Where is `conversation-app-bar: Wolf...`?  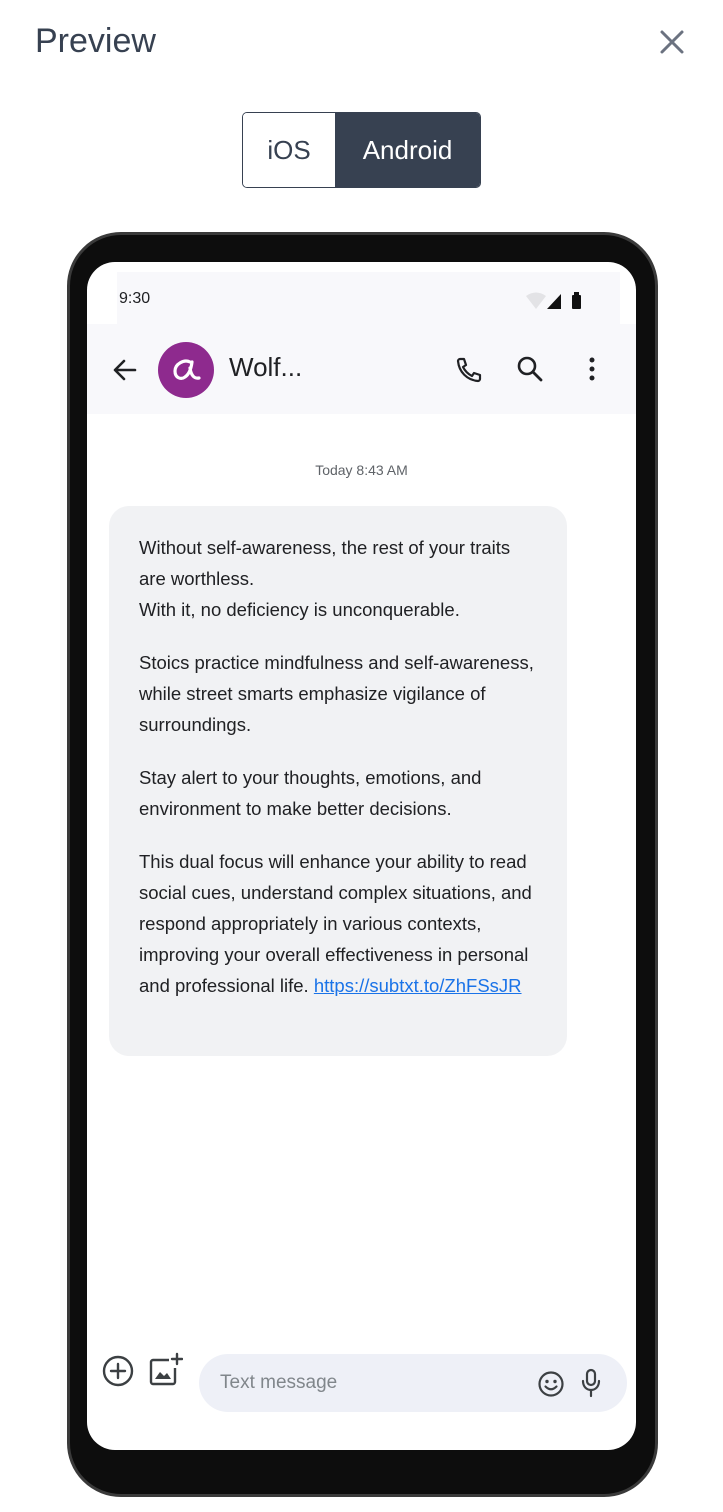
conversation-app-bar: Wolf... is located at coordinates (361, 369).